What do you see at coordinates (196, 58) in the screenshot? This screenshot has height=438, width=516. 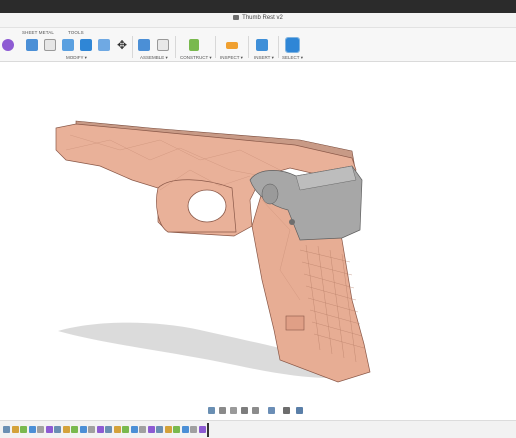 I see `construct-menu: CONSTRUCT ▾` at bounding box center [196, 58].